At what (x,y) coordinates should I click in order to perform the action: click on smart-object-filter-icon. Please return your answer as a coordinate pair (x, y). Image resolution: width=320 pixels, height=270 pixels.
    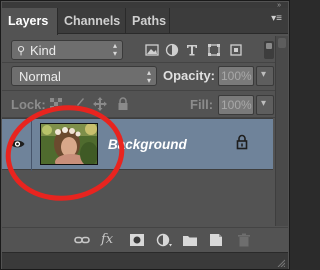
    Looking at the image, I should click on (236, 50).